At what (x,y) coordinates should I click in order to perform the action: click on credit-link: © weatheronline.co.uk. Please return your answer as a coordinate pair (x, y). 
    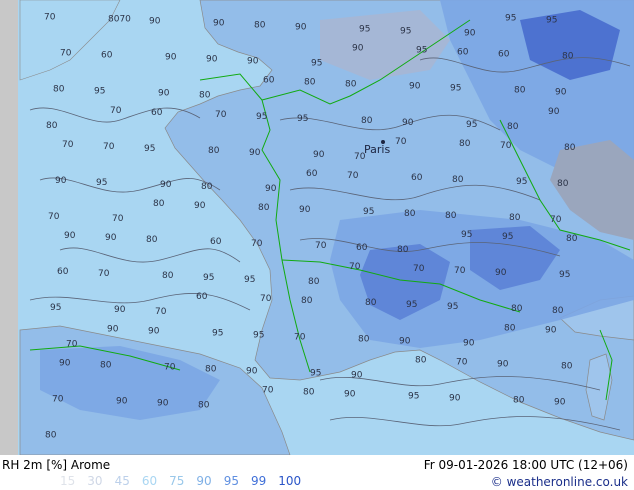
    Looking at the image, I should click on (559, 482).